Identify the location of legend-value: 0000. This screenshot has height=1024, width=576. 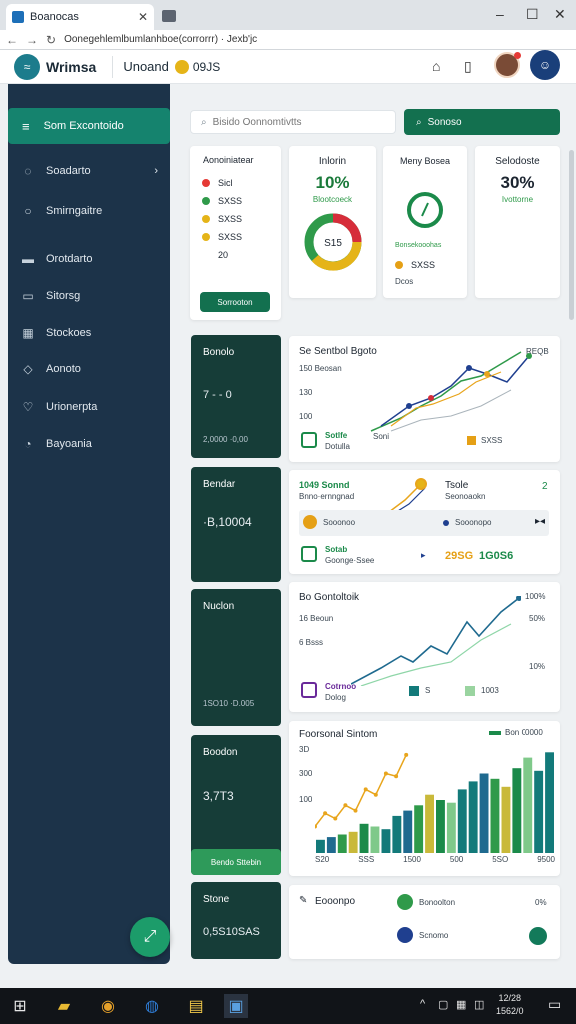
(534, 732).